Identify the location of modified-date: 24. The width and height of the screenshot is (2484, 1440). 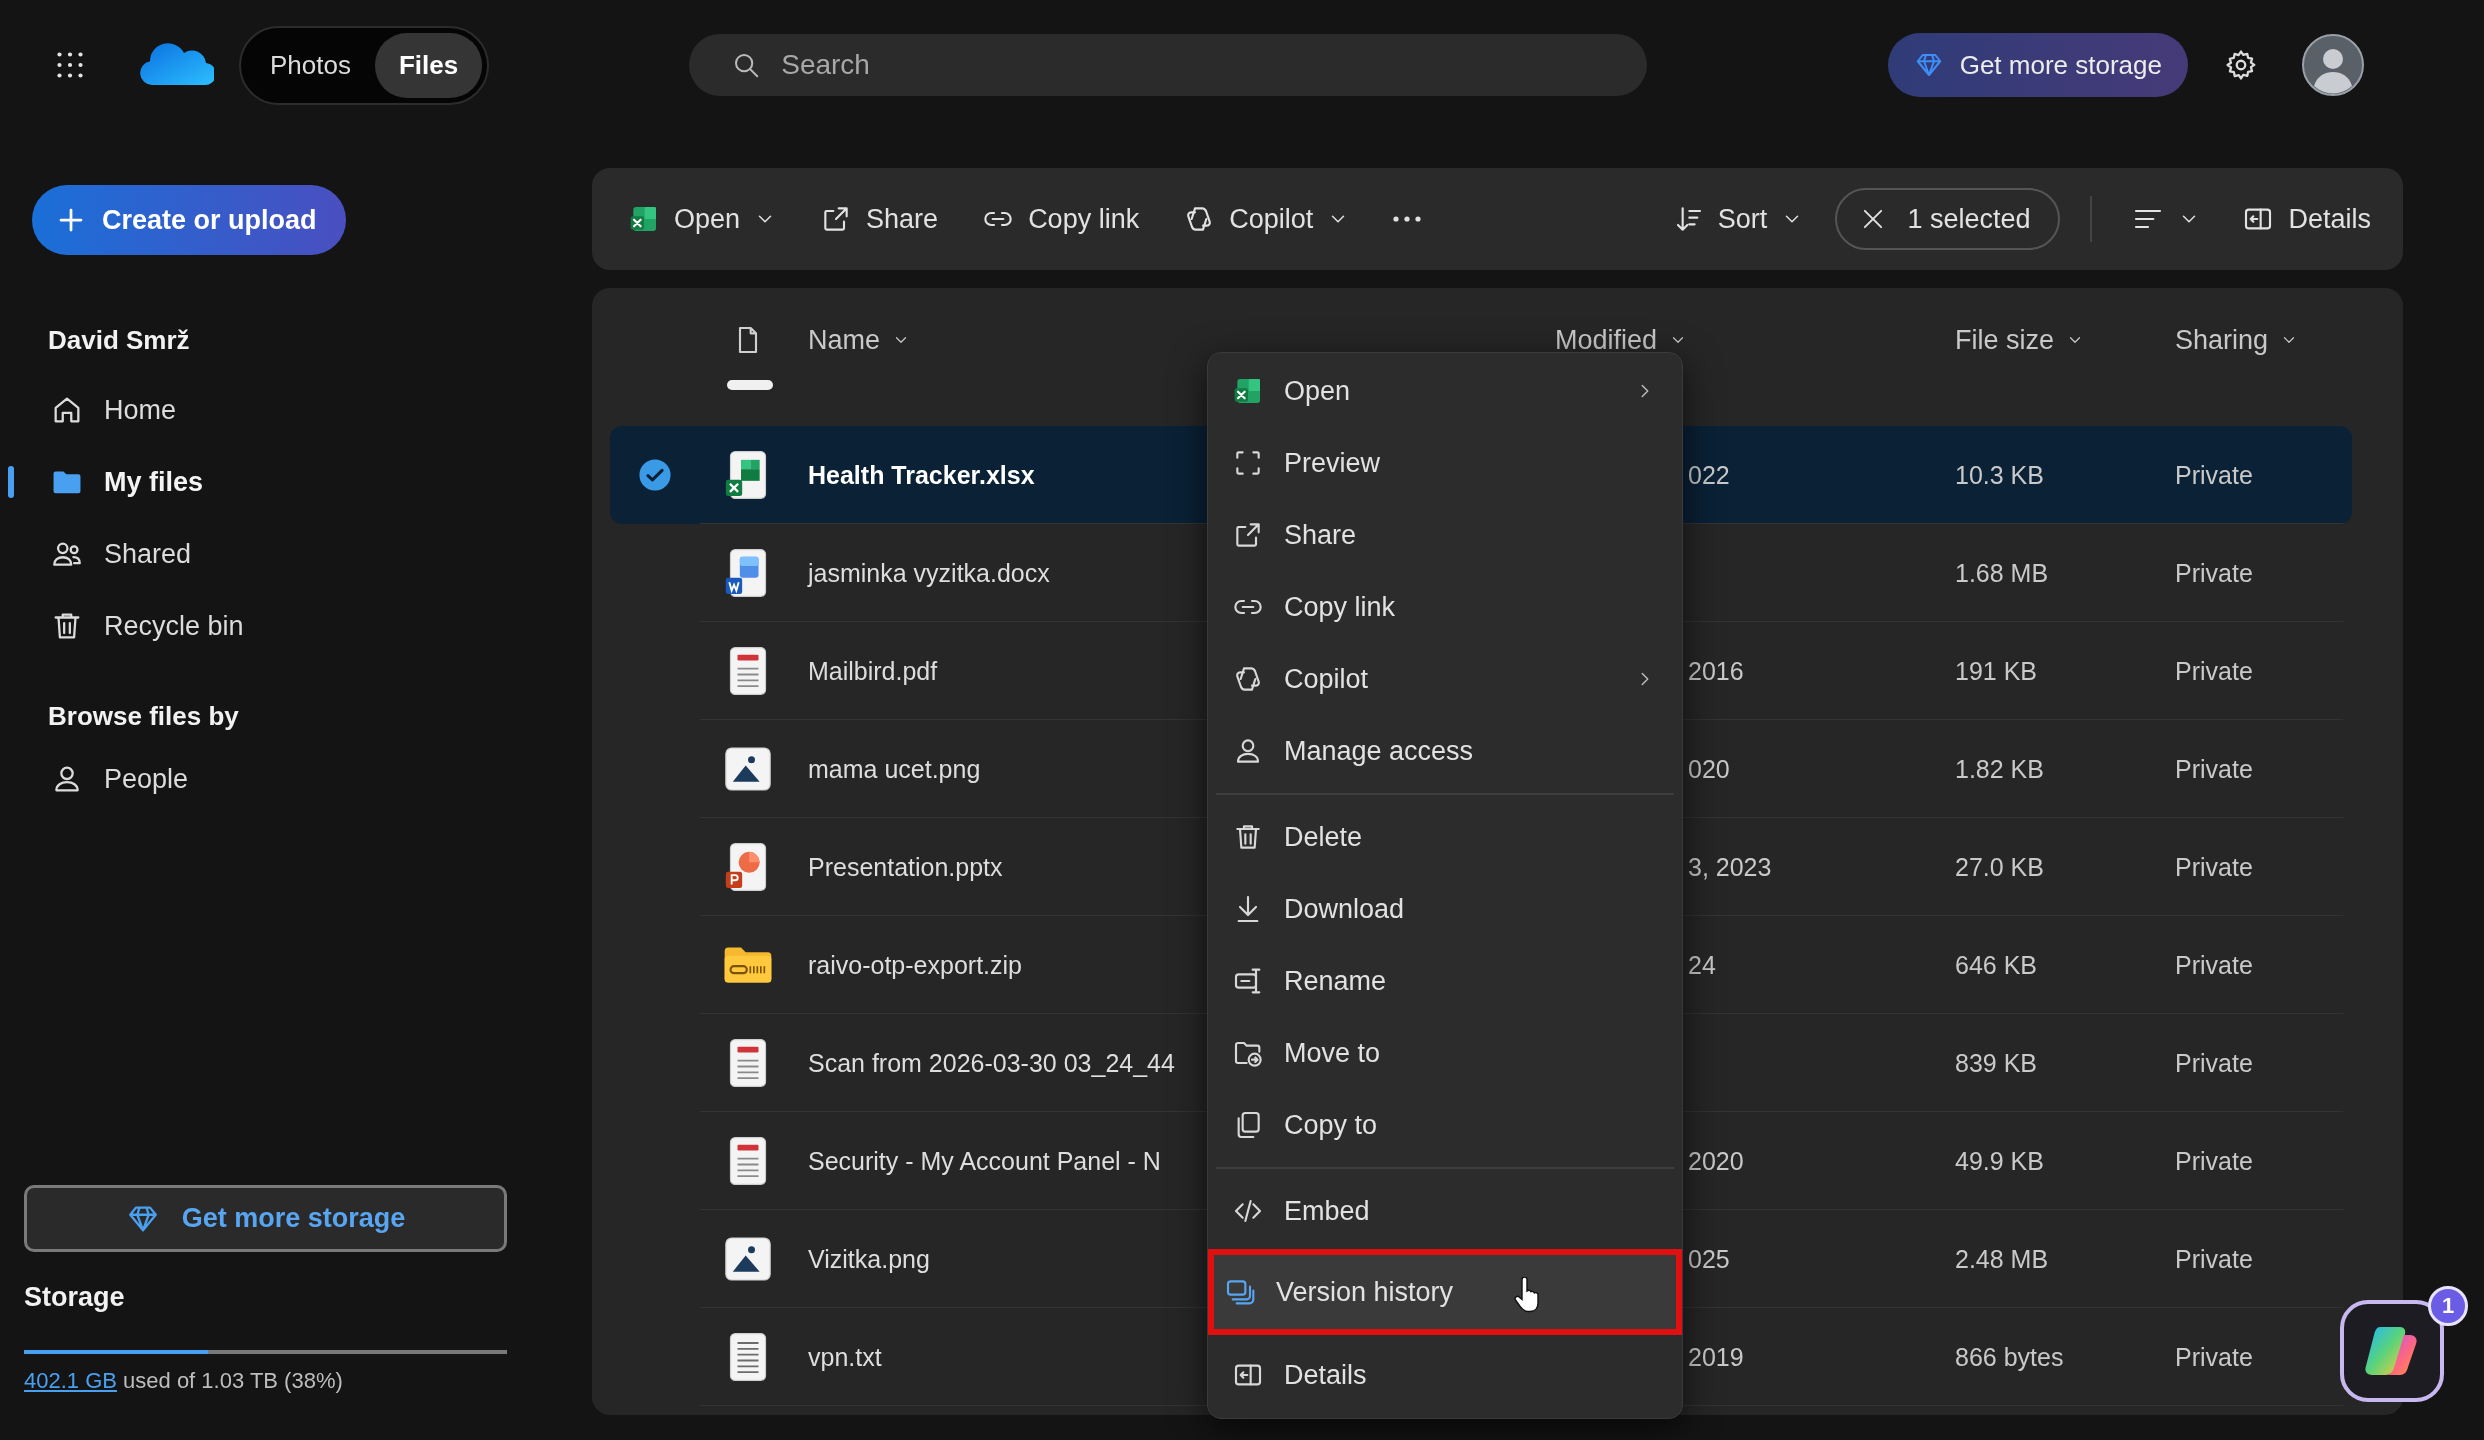
(1702, 964).